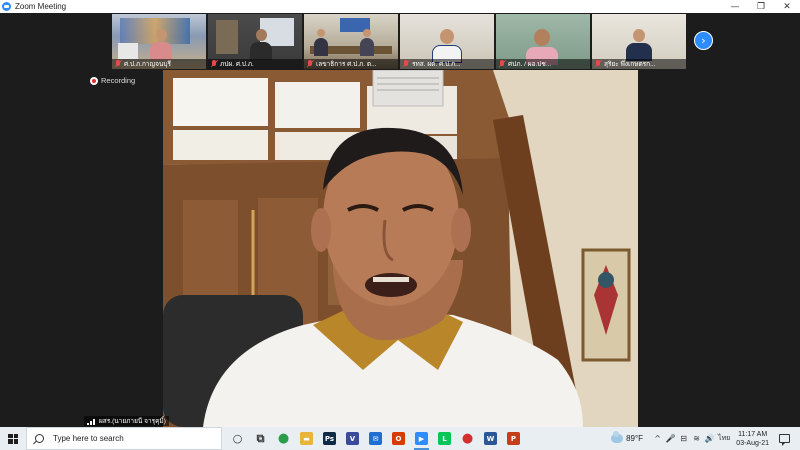  I want to click on line-icon: L, so click(444, 438).